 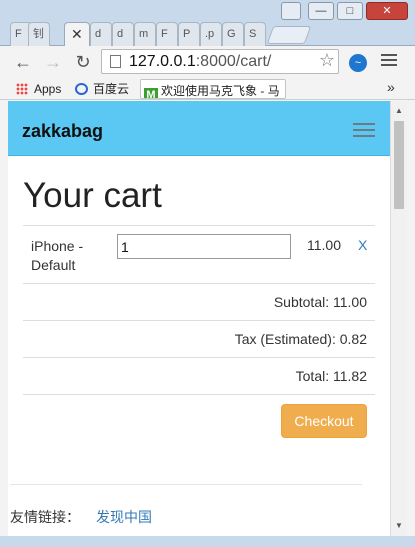 I want to click on tab-close-icon: ✕, so click(x=77, y=34).